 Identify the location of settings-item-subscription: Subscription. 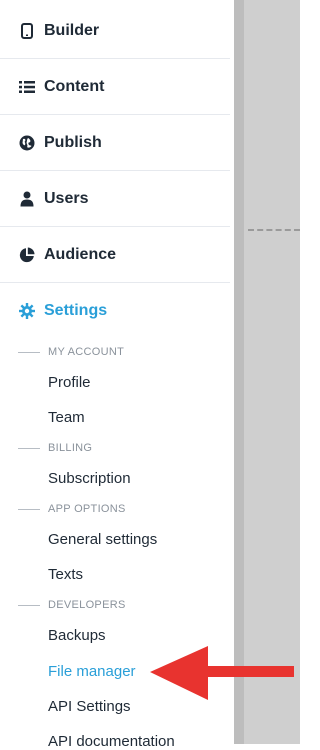
(89, 478).